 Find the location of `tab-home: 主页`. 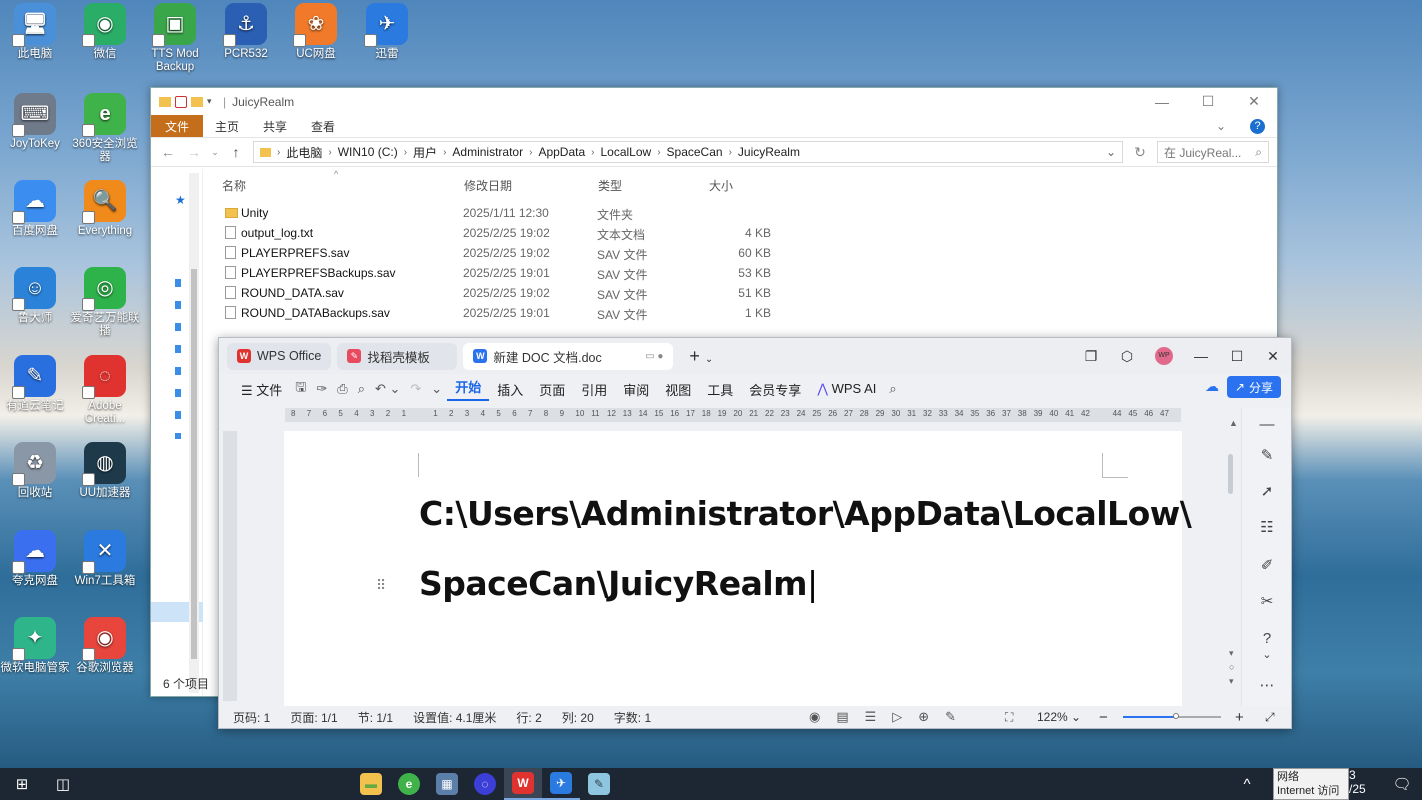

tab-home: 主页 is located at coordinates (227, 126).